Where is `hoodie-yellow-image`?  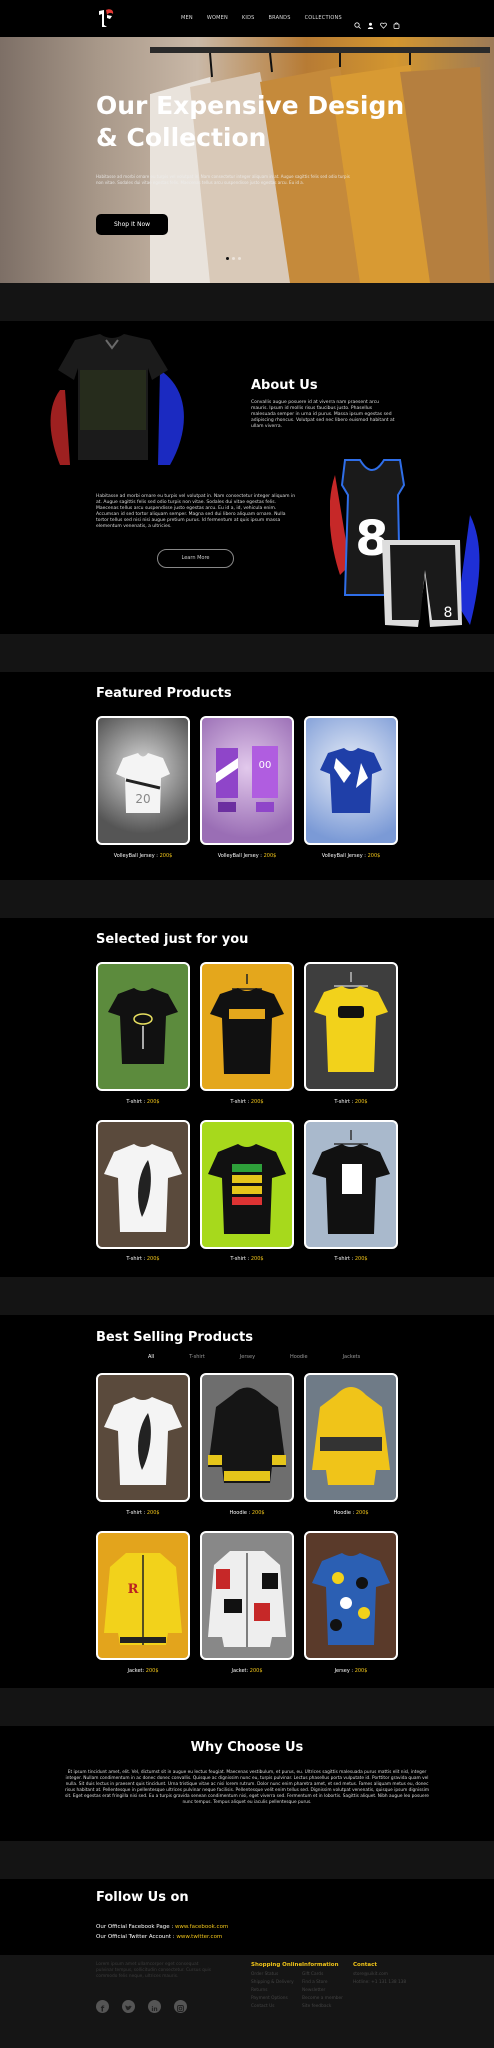 hoodie-yellow-image is located at coordinates (351, 1436).